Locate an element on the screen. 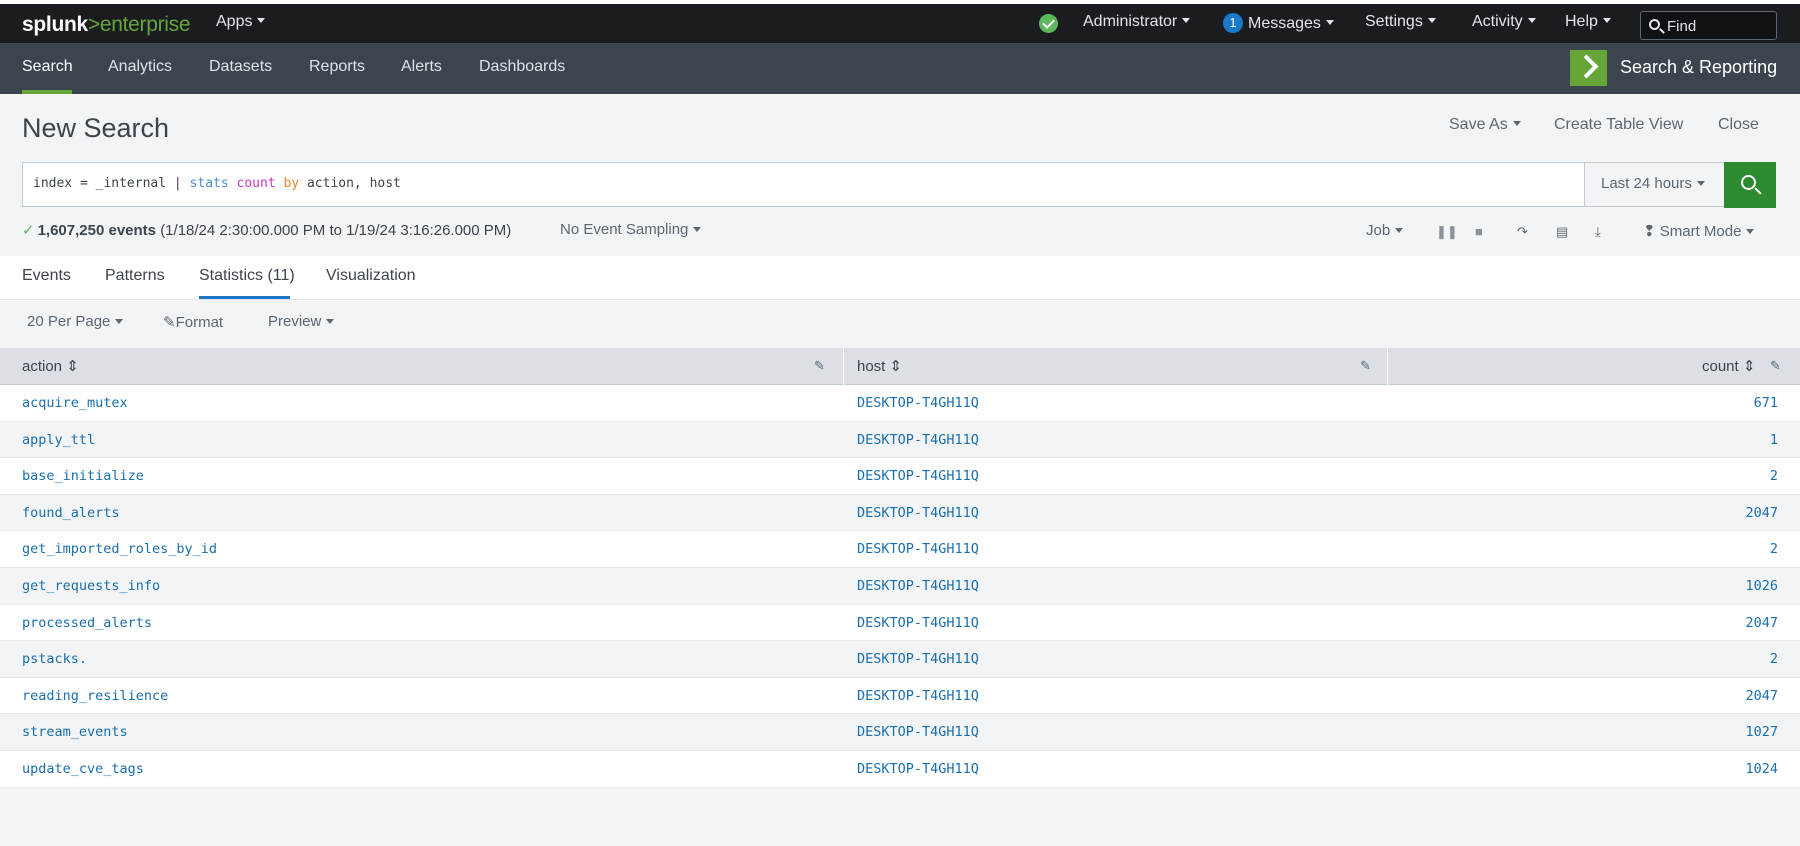 The height and width of the screenshot is (846, 1800). tab-events: Events is located at coordinates (46, 276).